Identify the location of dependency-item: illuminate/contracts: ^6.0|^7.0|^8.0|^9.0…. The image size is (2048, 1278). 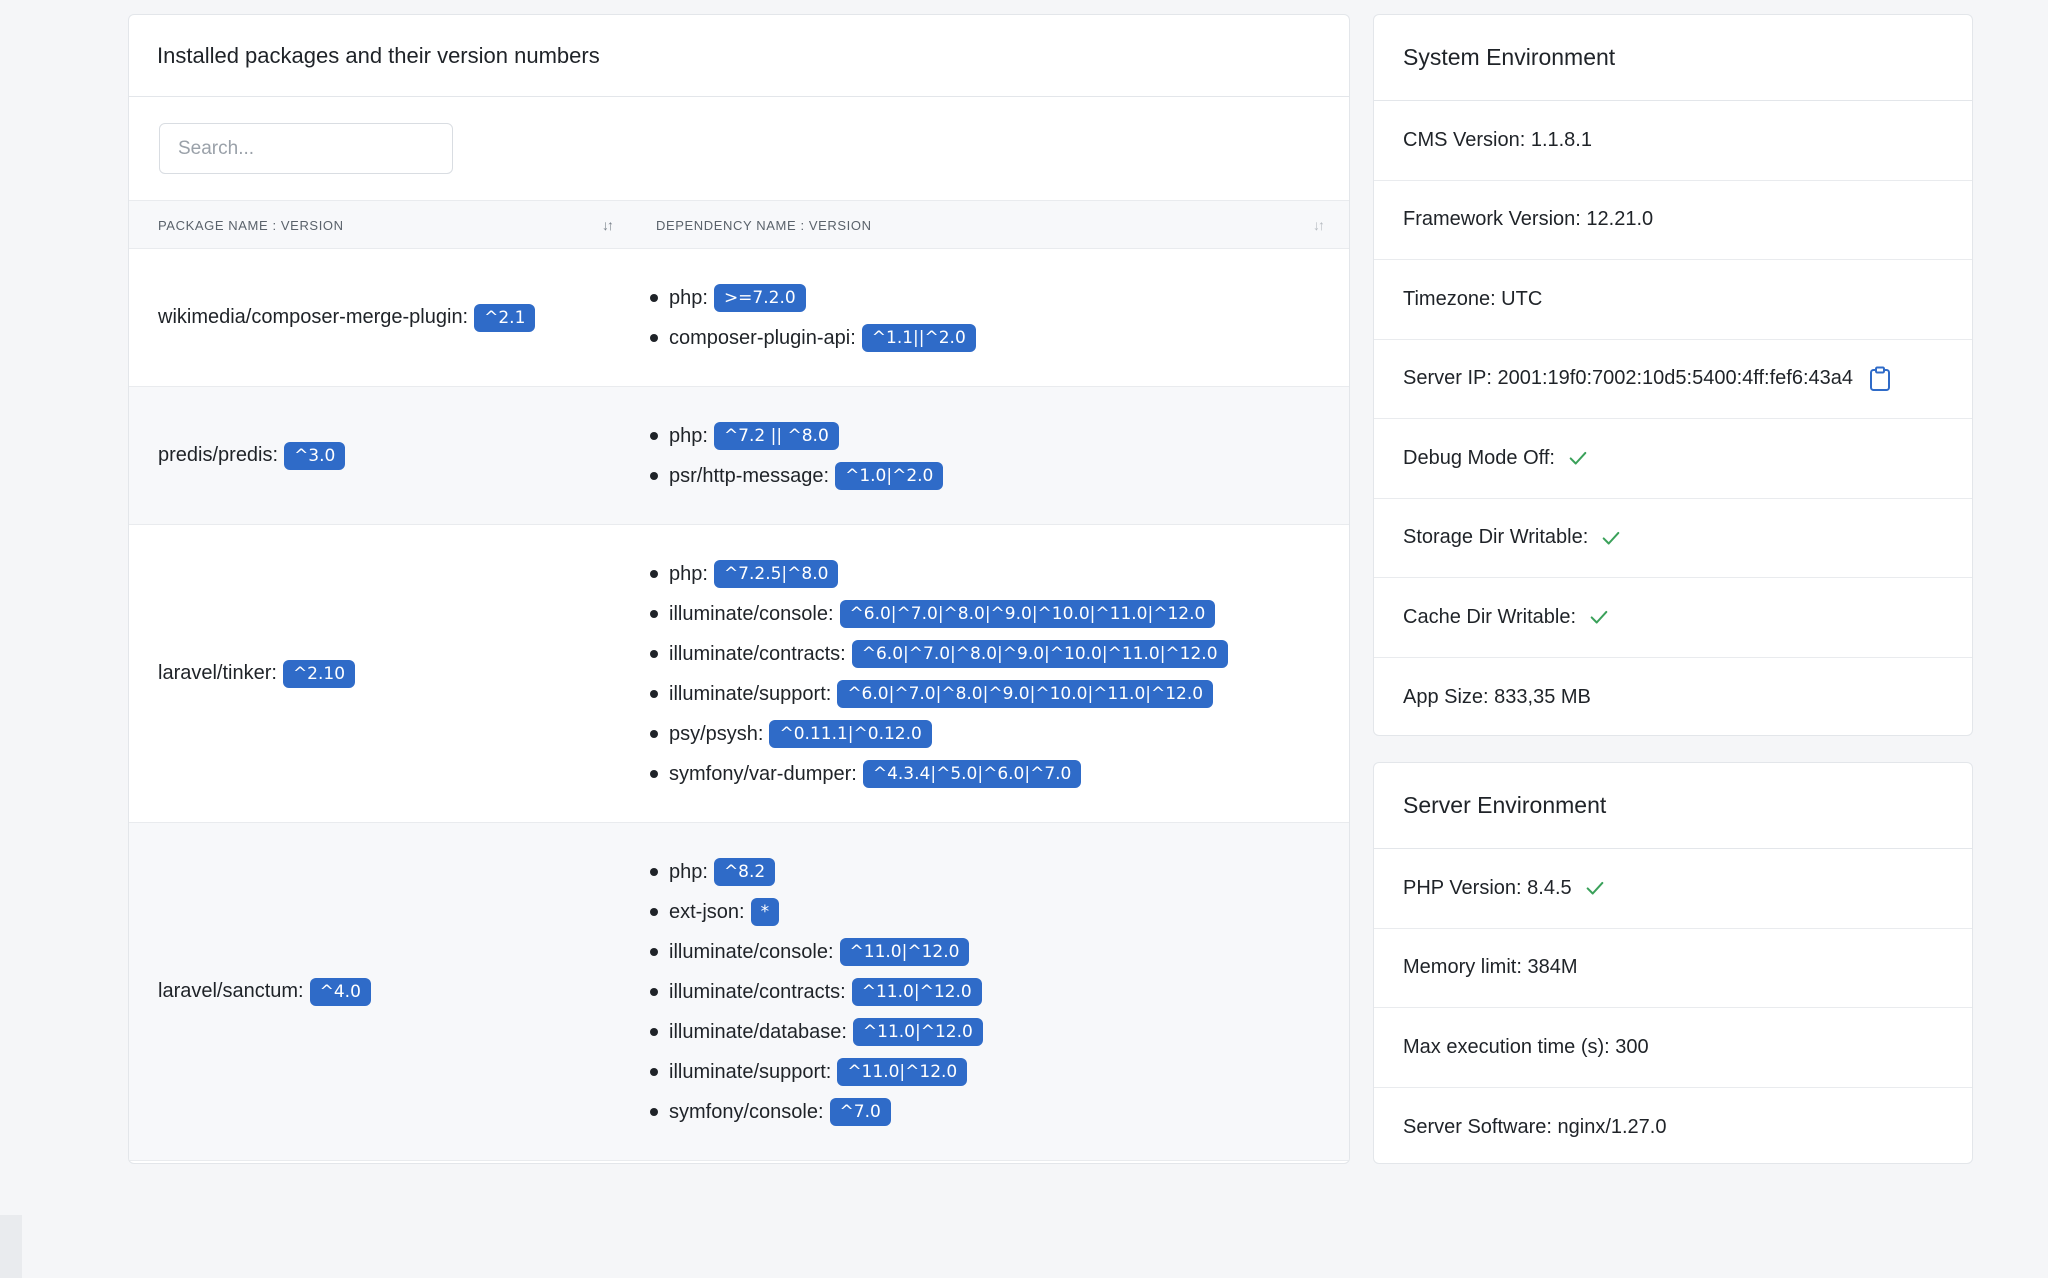
(939, 654).